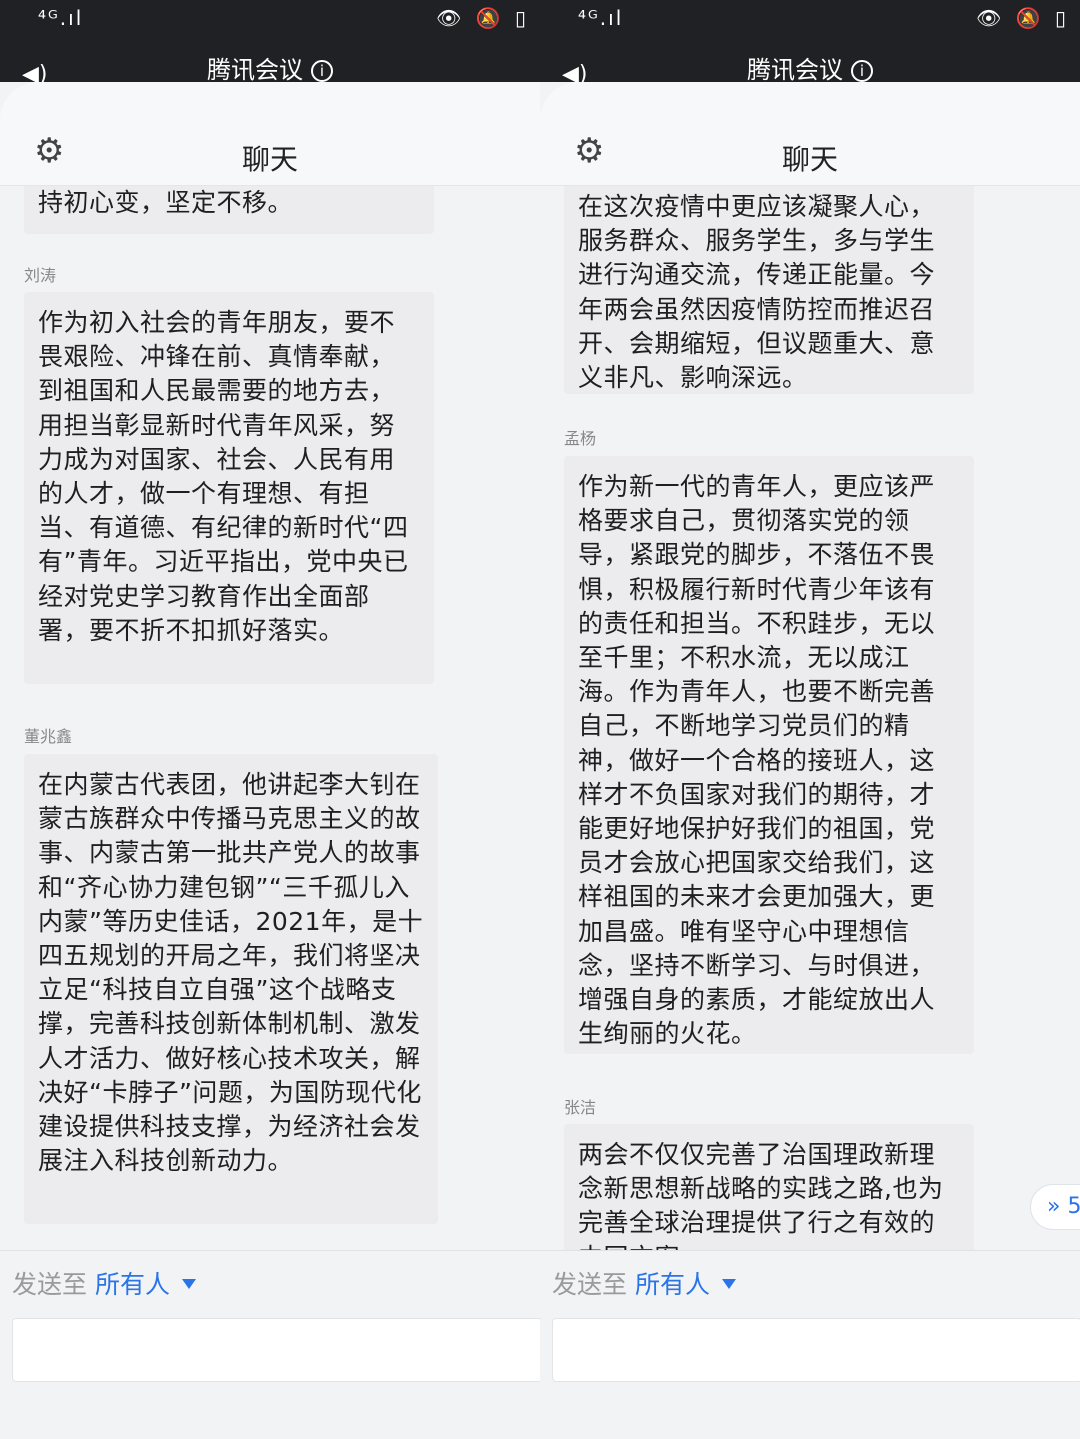  What do you see at coordinates (40, 275) in the screenshot?
I see `message-sender: 刘涛` at bounding box center [40, 275].